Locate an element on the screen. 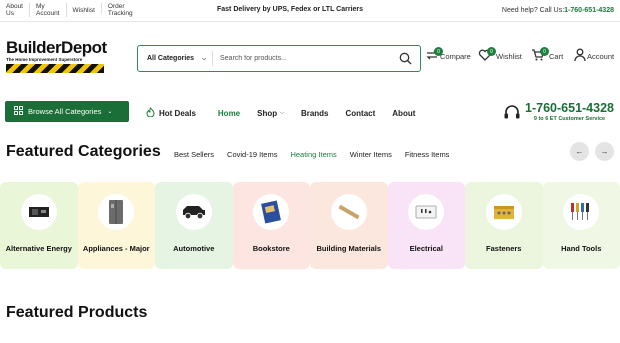  account-link: Account is located at coordinates (594, 55).